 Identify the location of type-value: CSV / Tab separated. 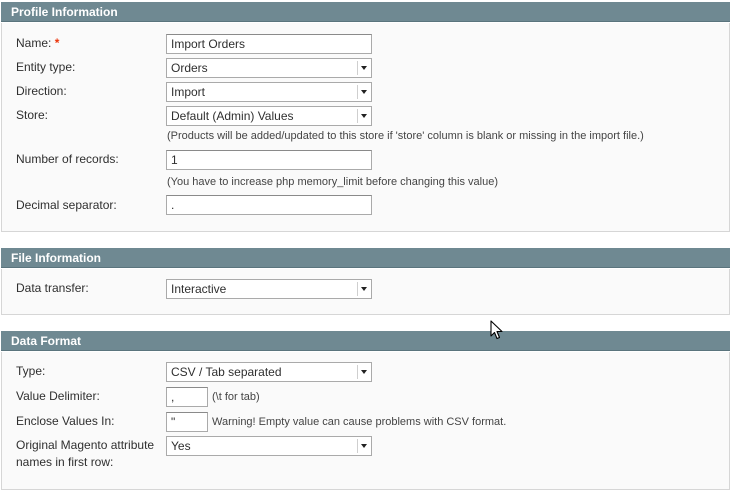
(226, 372).